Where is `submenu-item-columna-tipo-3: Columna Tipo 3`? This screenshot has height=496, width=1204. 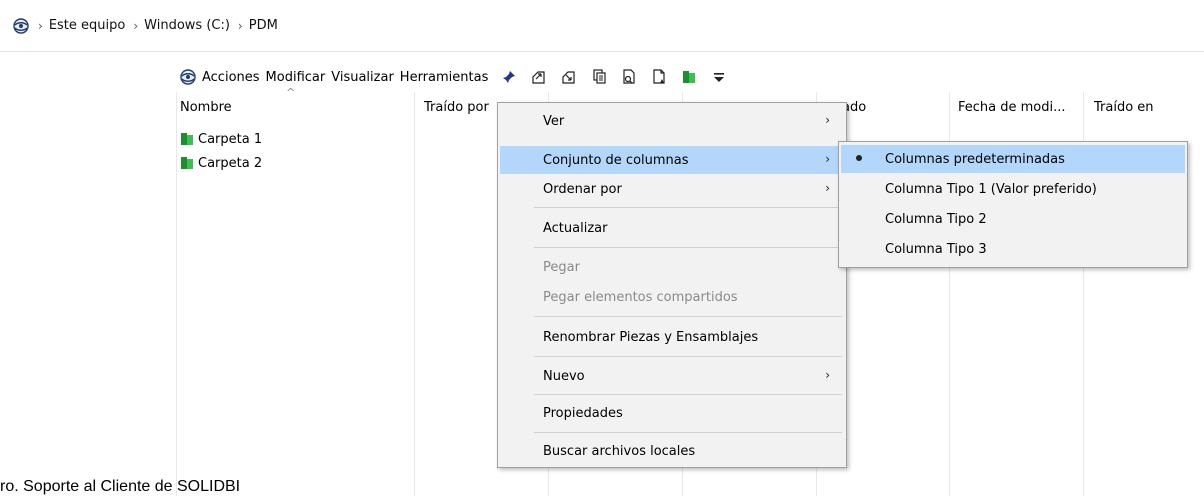 submenu-item-columna-tipo-3: Columna Tipo 3 is located at coordinates (1013, 249).